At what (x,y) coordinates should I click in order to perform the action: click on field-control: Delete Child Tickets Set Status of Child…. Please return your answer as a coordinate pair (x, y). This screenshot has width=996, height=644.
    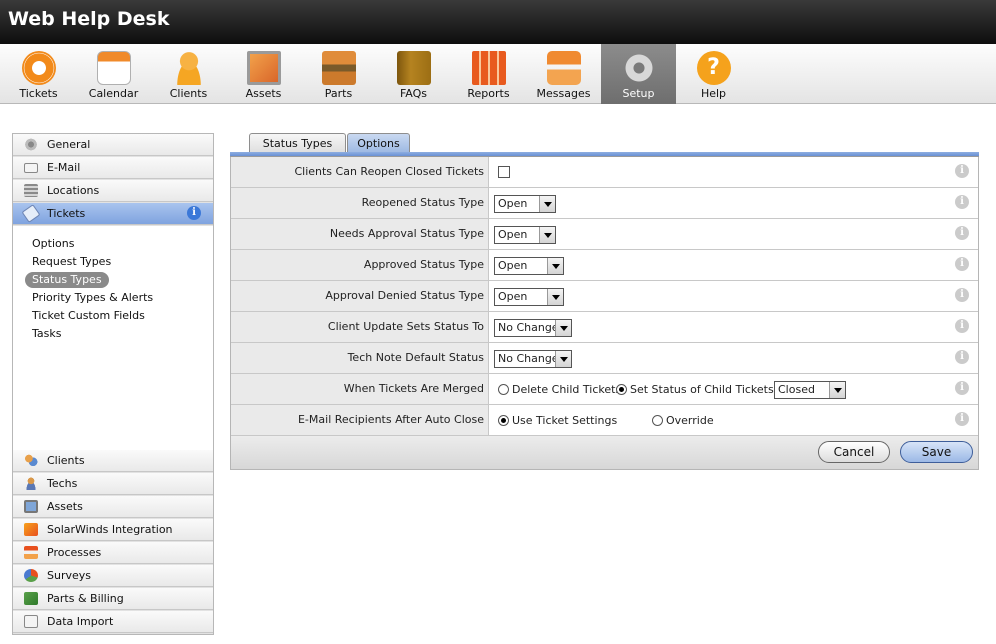
    Looking at the image, I should click on (723, 390).